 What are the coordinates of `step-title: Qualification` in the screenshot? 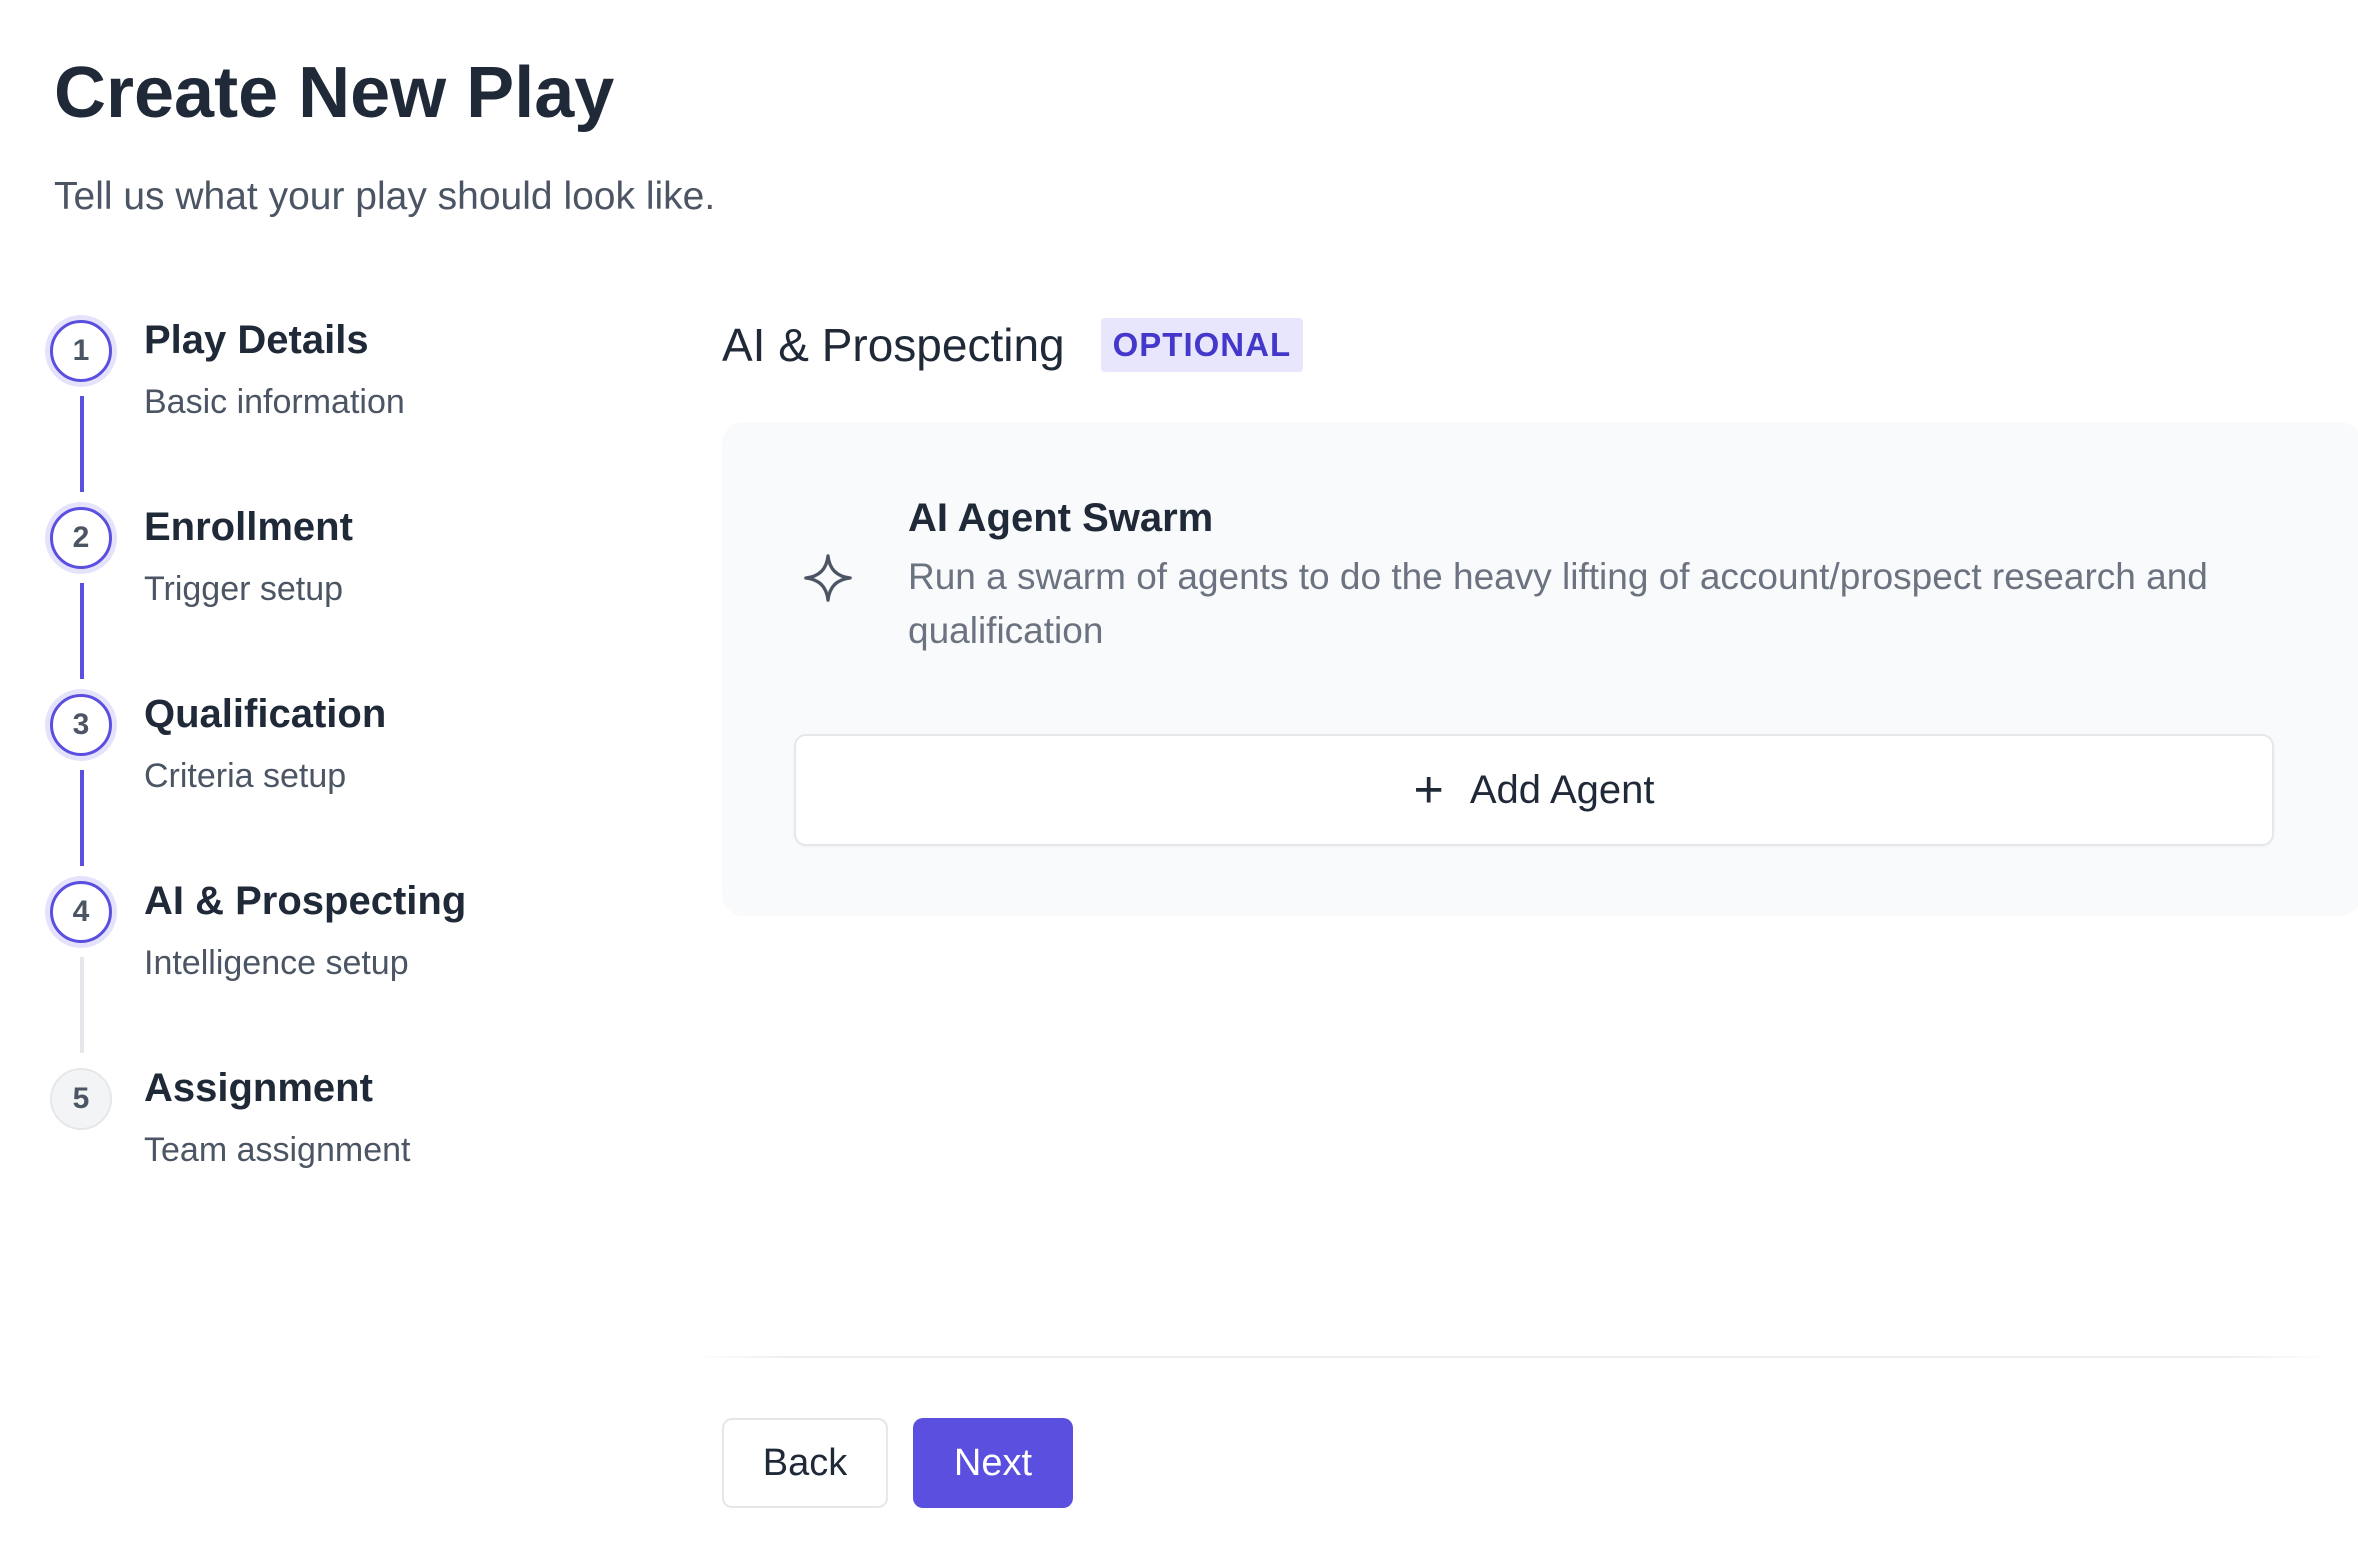 It's located at (265, 714).